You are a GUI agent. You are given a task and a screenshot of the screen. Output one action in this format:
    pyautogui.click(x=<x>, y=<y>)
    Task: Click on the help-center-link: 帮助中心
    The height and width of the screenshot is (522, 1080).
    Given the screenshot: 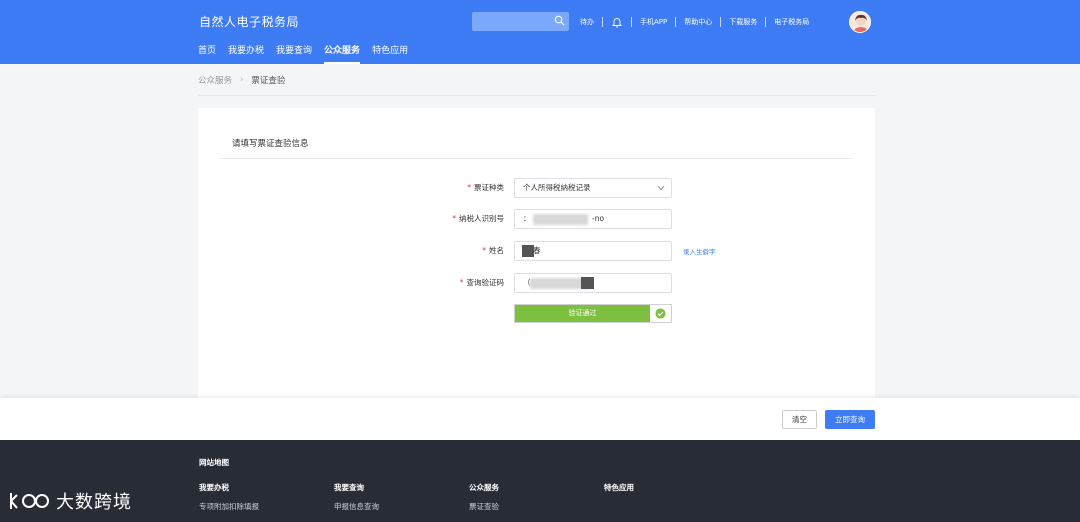 What is the action you would take?
    pyautogui.click(x=698, y=22)
    